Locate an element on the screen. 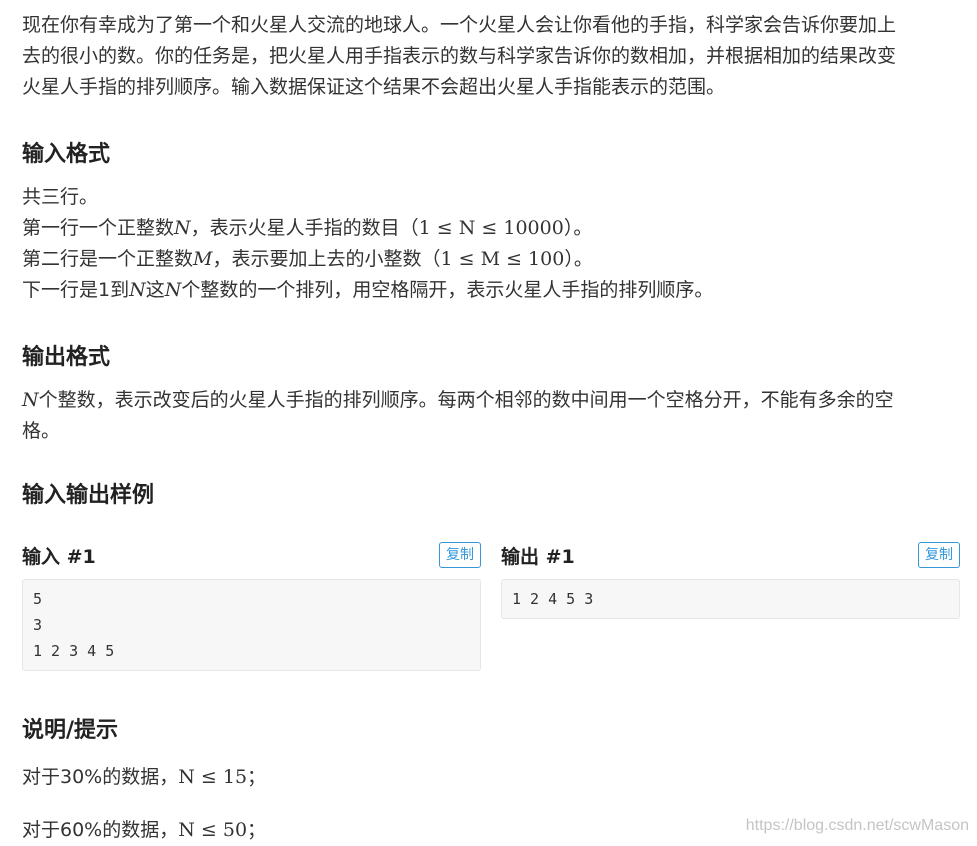 Image resolution: width=977 pixels, height=846 pixels. watermark: https://blog.csdn.net/scwMason is located at coordinates (857, 825).